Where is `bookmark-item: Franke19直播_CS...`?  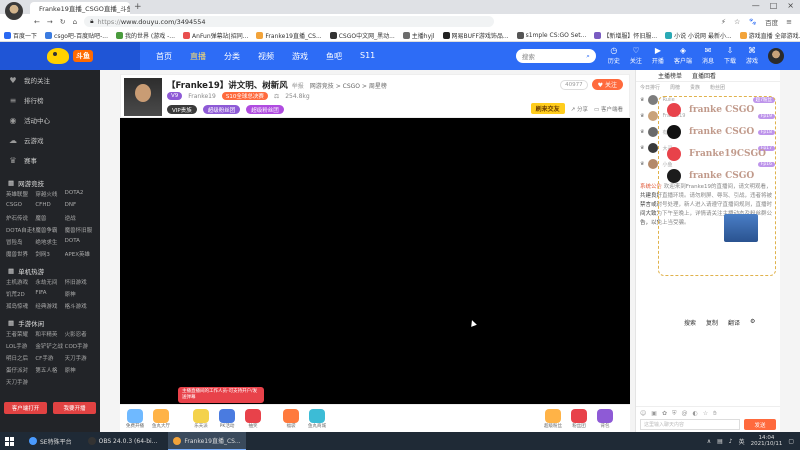 bookmark-item: Franke19直播_CS... is located at coordinates (289, 35).